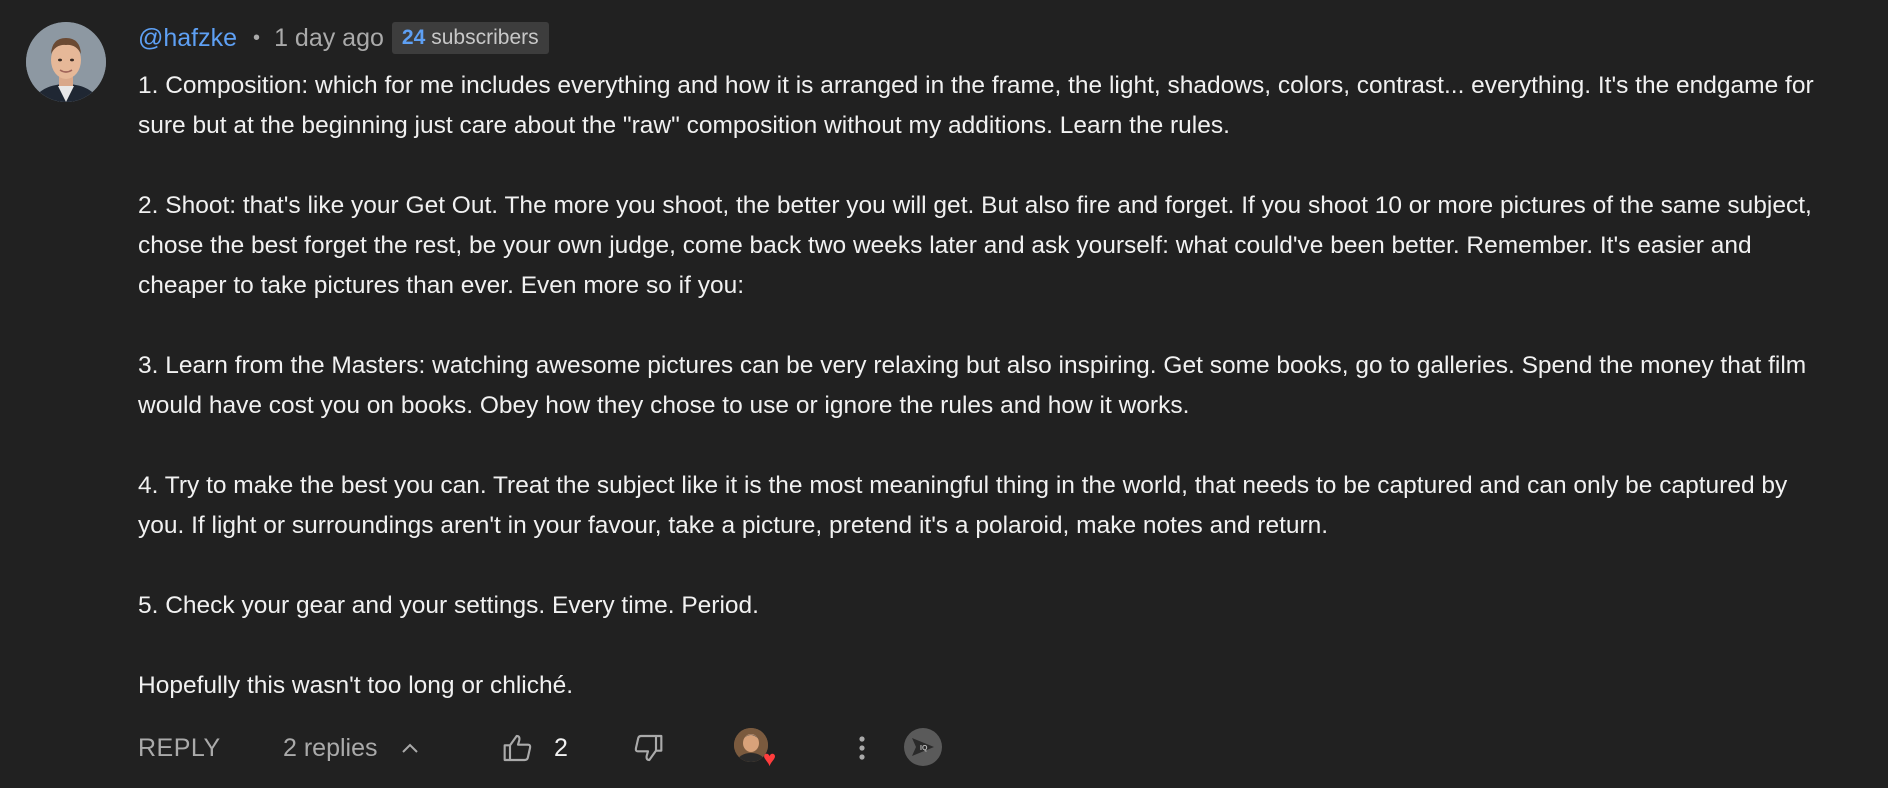 The width and height of the screenshot is (1888, 788). What do you see at coordinates (413, 37) in the screenshot?
I see `subscriber-count: 24` at bounding box center [413, 37].